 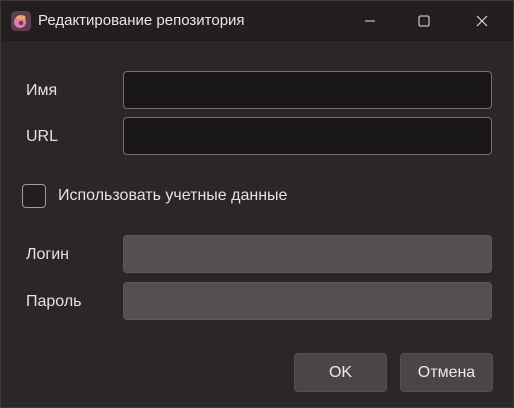 What do you see at coordinates (141, 20) in the screenshot?
I see `window-title: Редактирование репозитория` at bounding box center [141, 20].